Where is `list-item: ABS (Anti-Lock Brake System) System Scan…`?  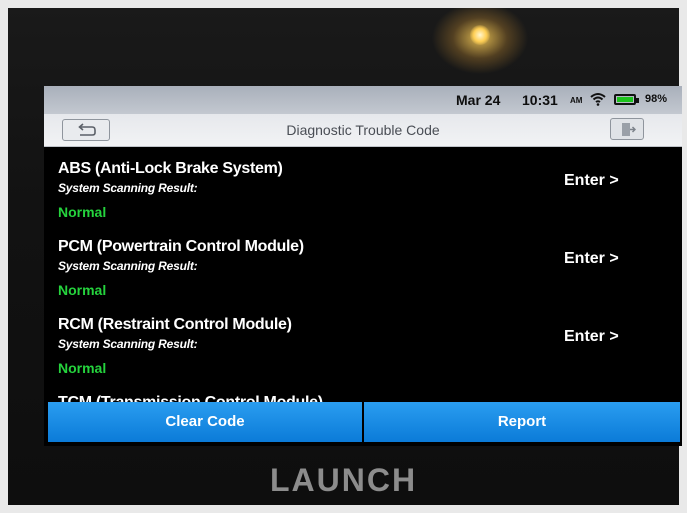 list-item: ABS (Anti-Lock Brake System) System Scan… is located at coordinates (363, 186).